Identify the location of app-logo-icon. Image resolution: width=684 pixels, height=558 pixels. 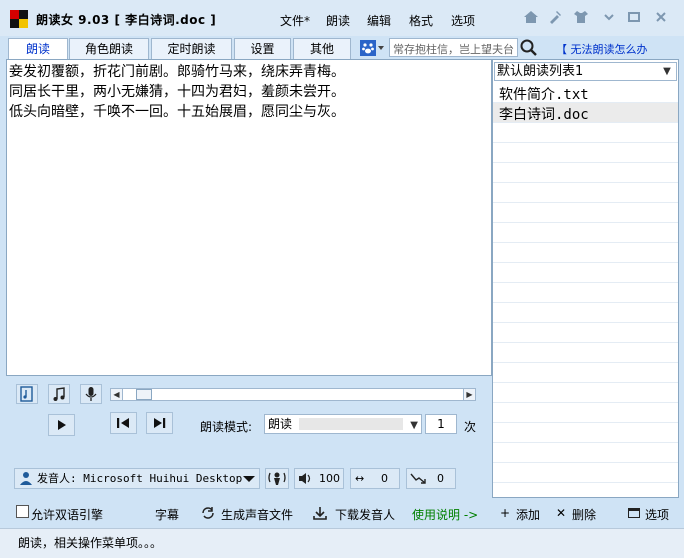
(19, 19).